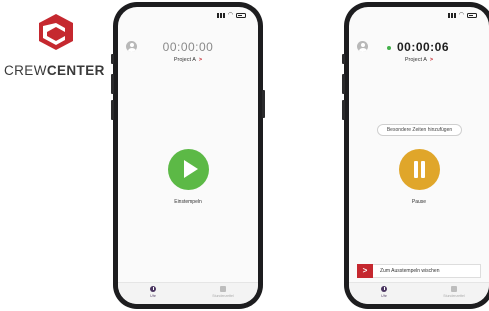 This screenshot has width=489, height=311. I want to click on timer-display: 00:00:06, so click(423, 47).